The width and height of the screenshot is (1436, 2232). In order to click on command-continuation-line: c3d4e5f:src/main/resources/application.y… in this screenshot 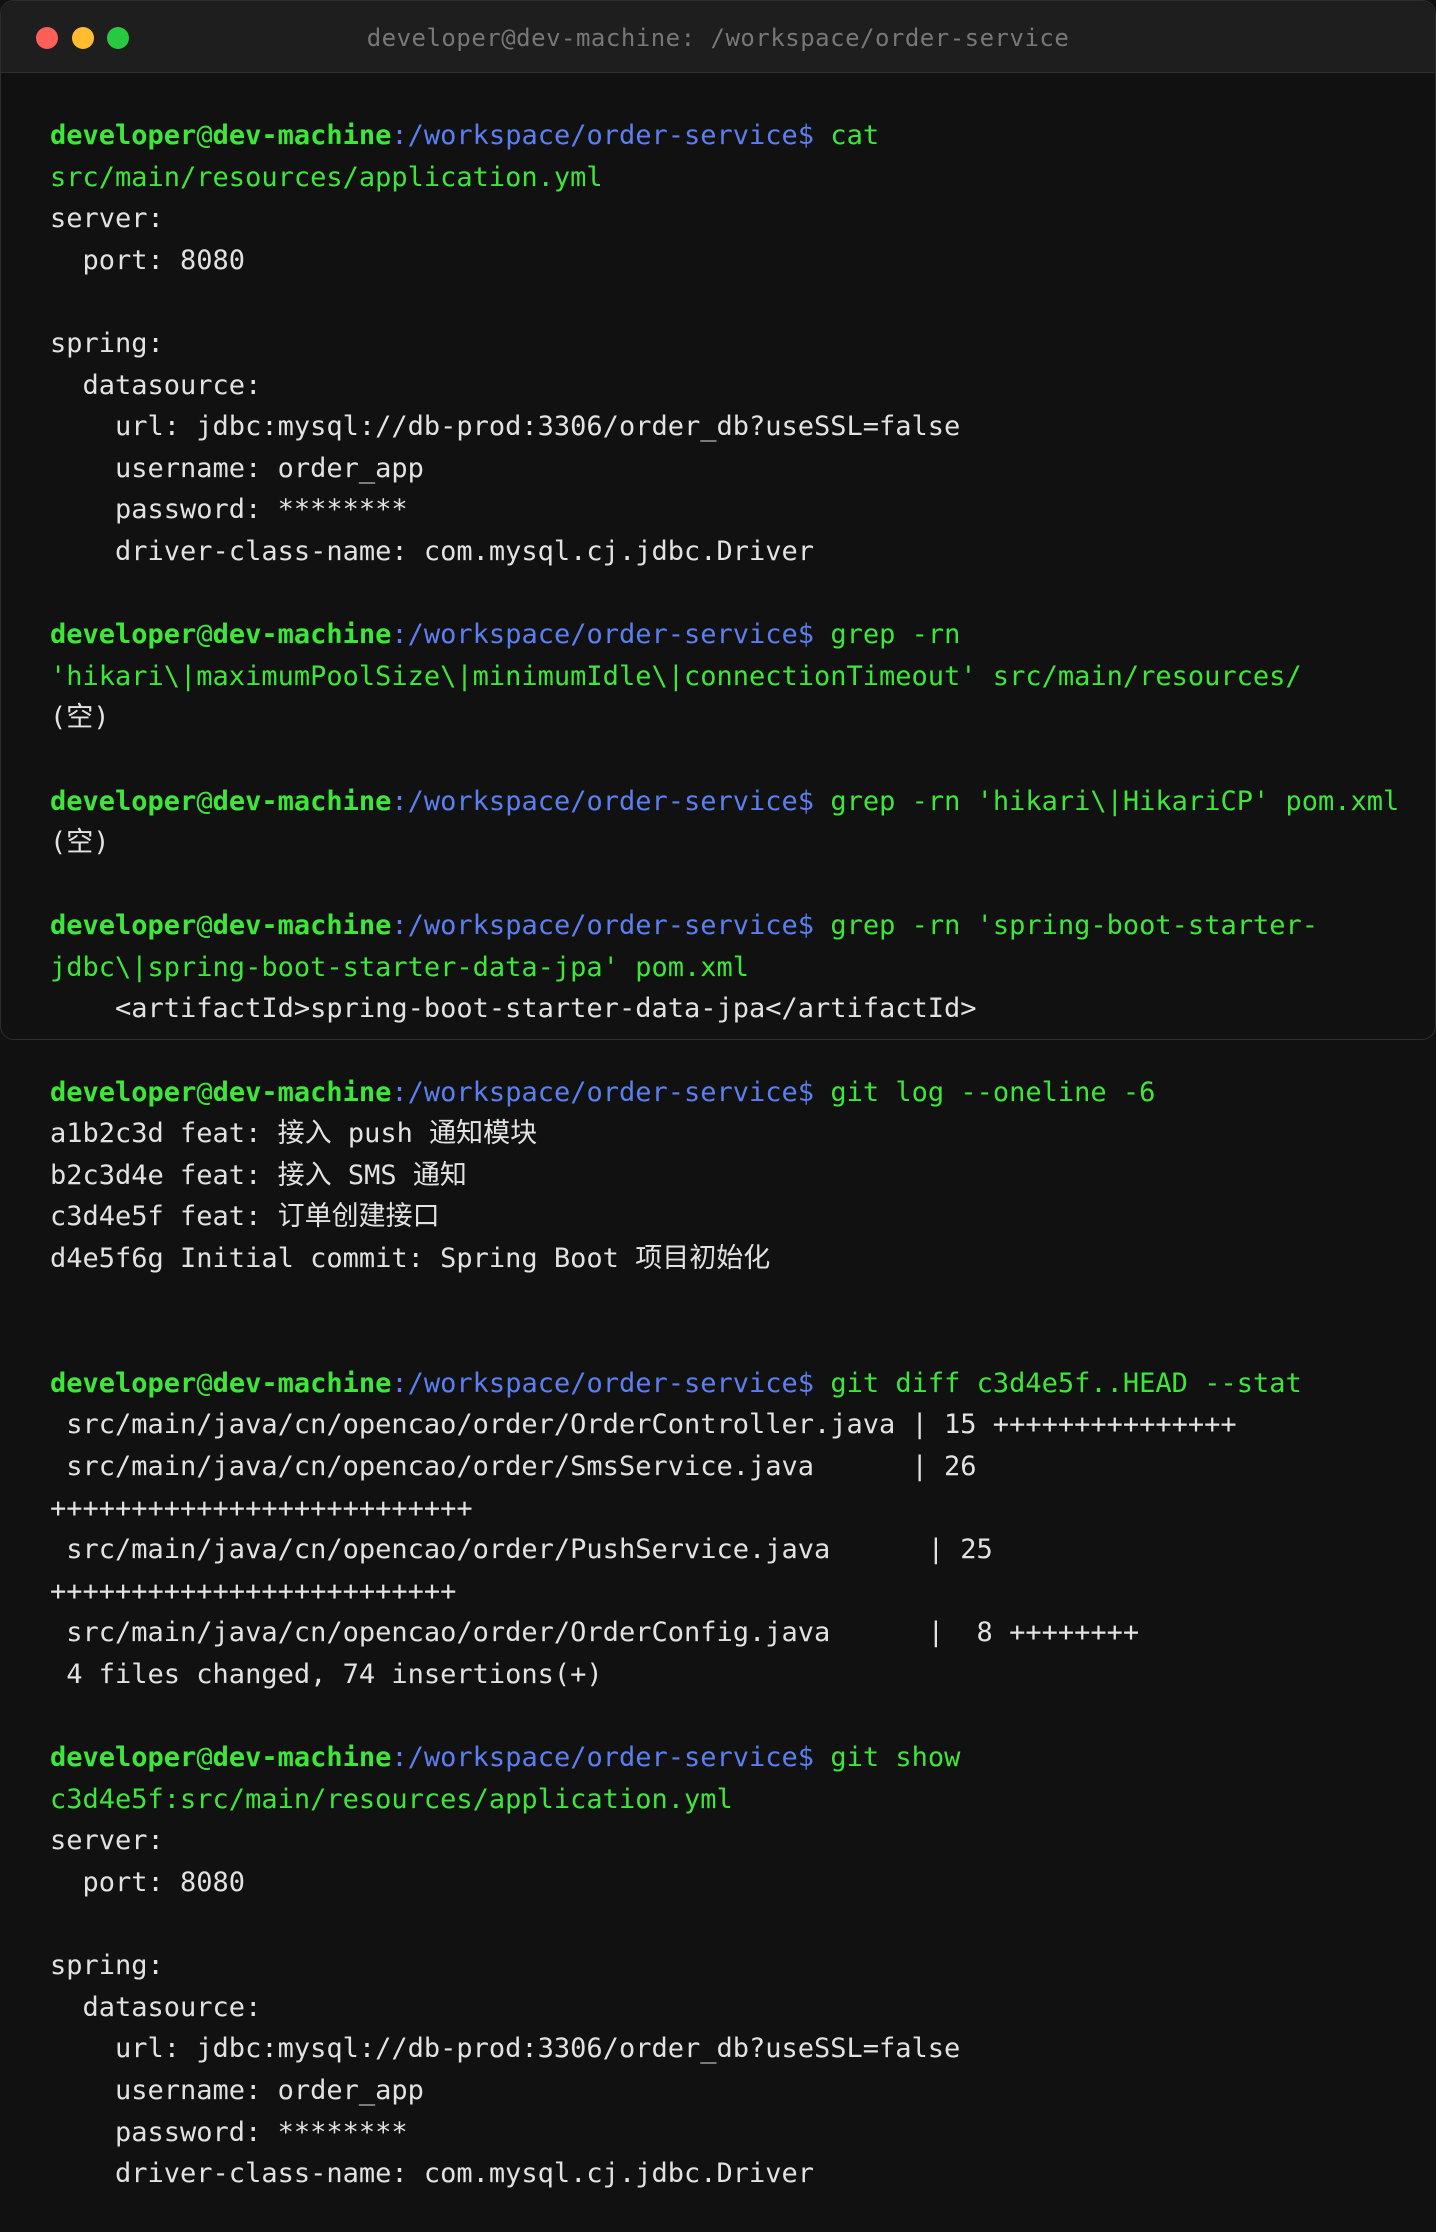, I will do `click(723, 1800)`.